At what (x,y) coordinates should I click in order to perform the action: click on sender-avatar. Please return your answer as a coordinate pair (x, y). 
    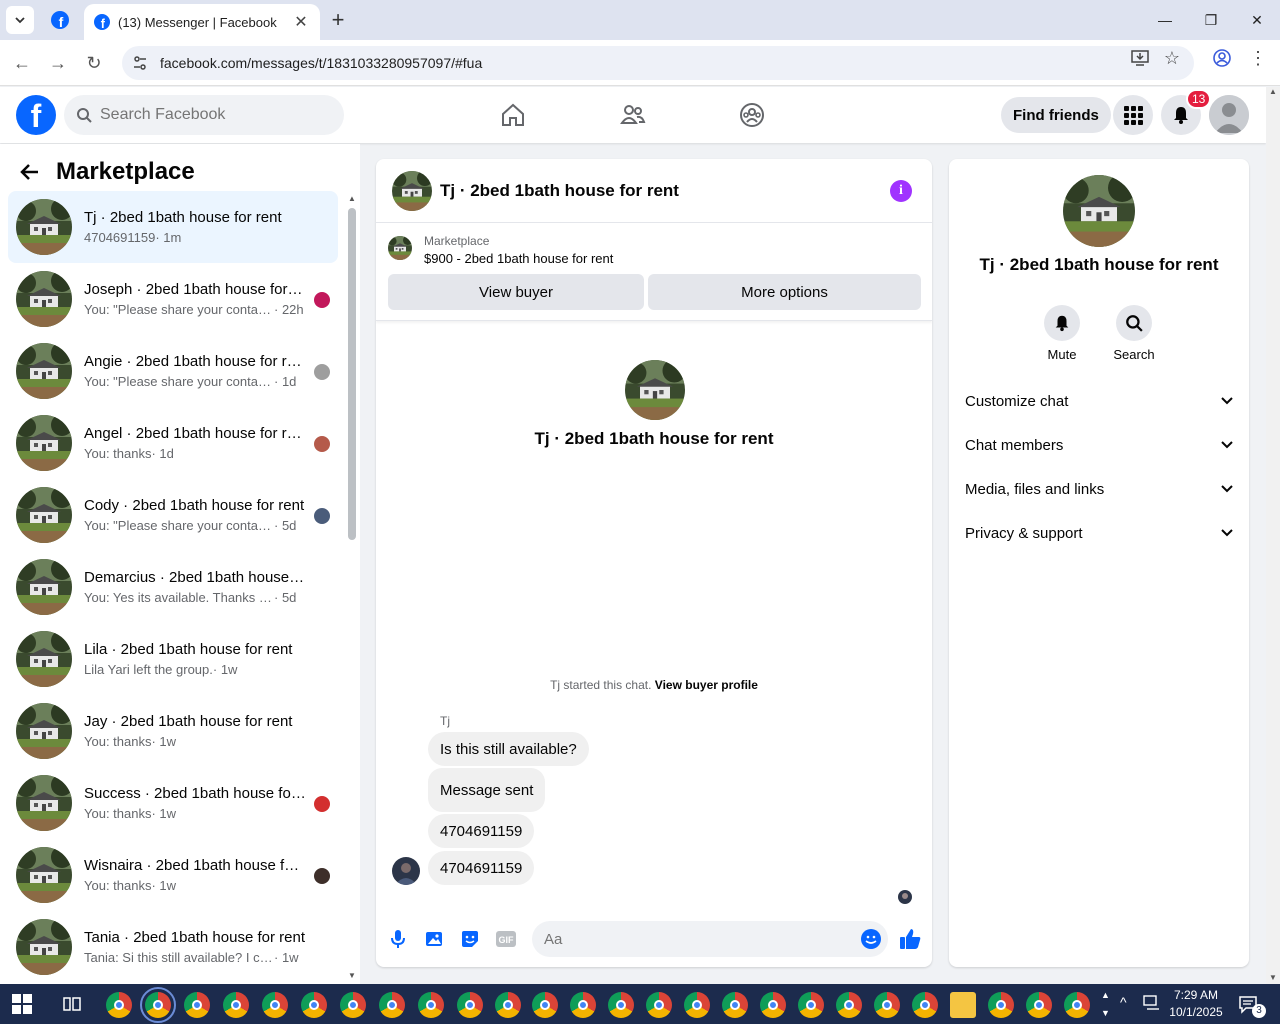
    Looking at the image, I should click on (406, 871).